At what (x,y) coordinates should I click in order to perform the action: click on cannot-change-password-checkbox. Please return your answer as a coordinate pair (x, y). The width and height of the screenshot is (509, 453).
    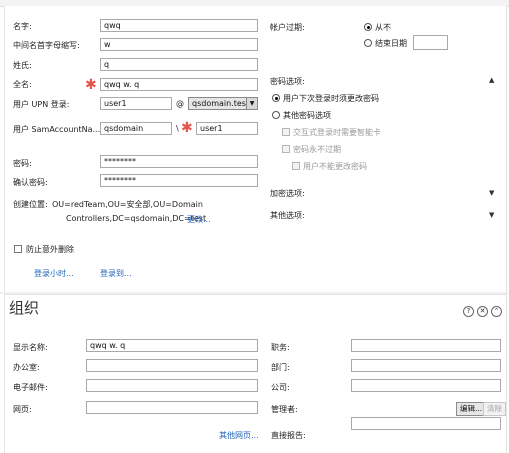
    Looking at the image, I should click on (296, 166).